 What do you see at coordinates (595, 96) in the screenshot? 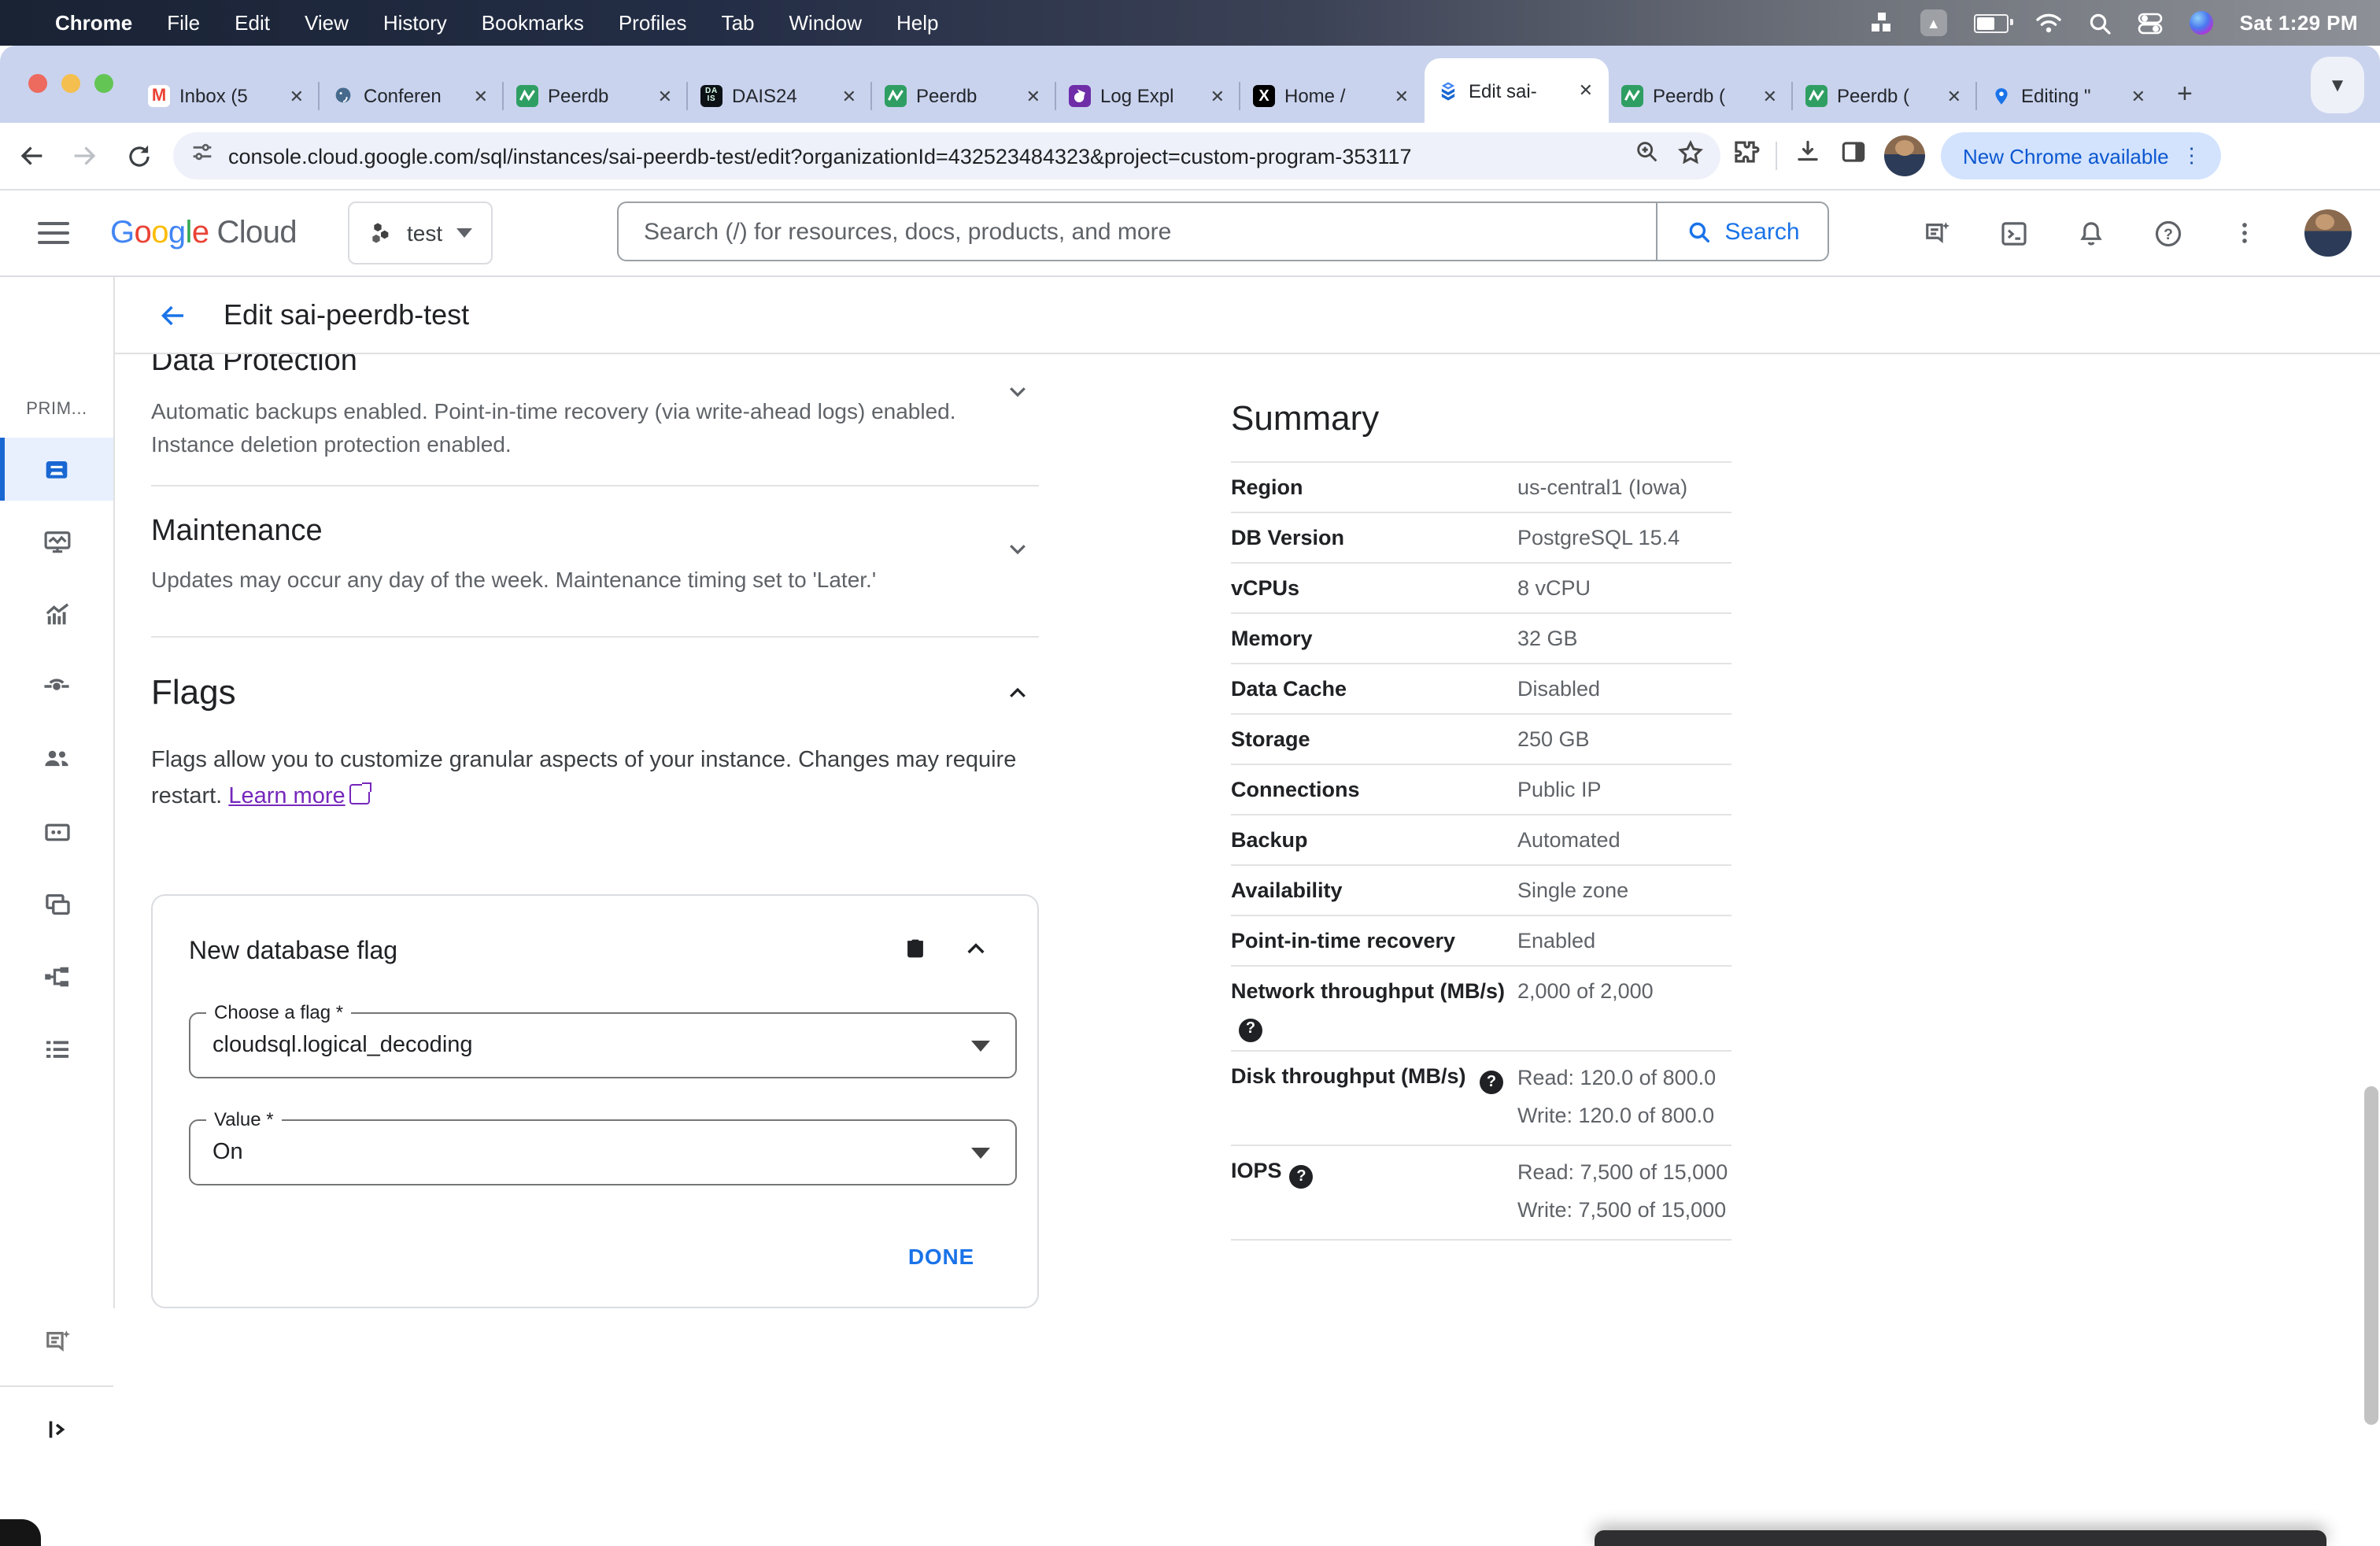
I see `tab-peerdb-1: Peerdb ✕` at bounding box center [595, 96].